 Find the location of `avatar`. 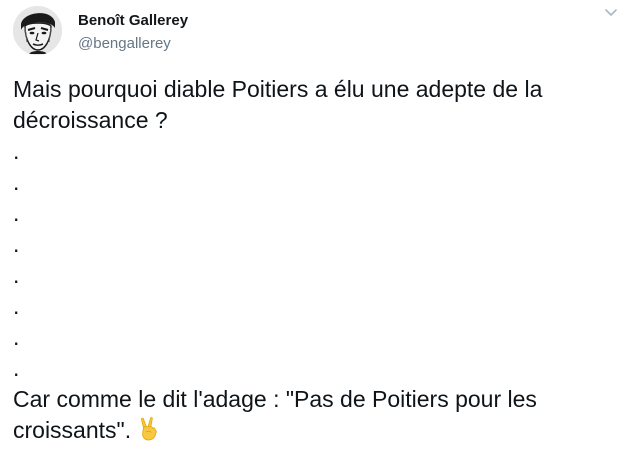

avatar is located at coordinates (37, 30).